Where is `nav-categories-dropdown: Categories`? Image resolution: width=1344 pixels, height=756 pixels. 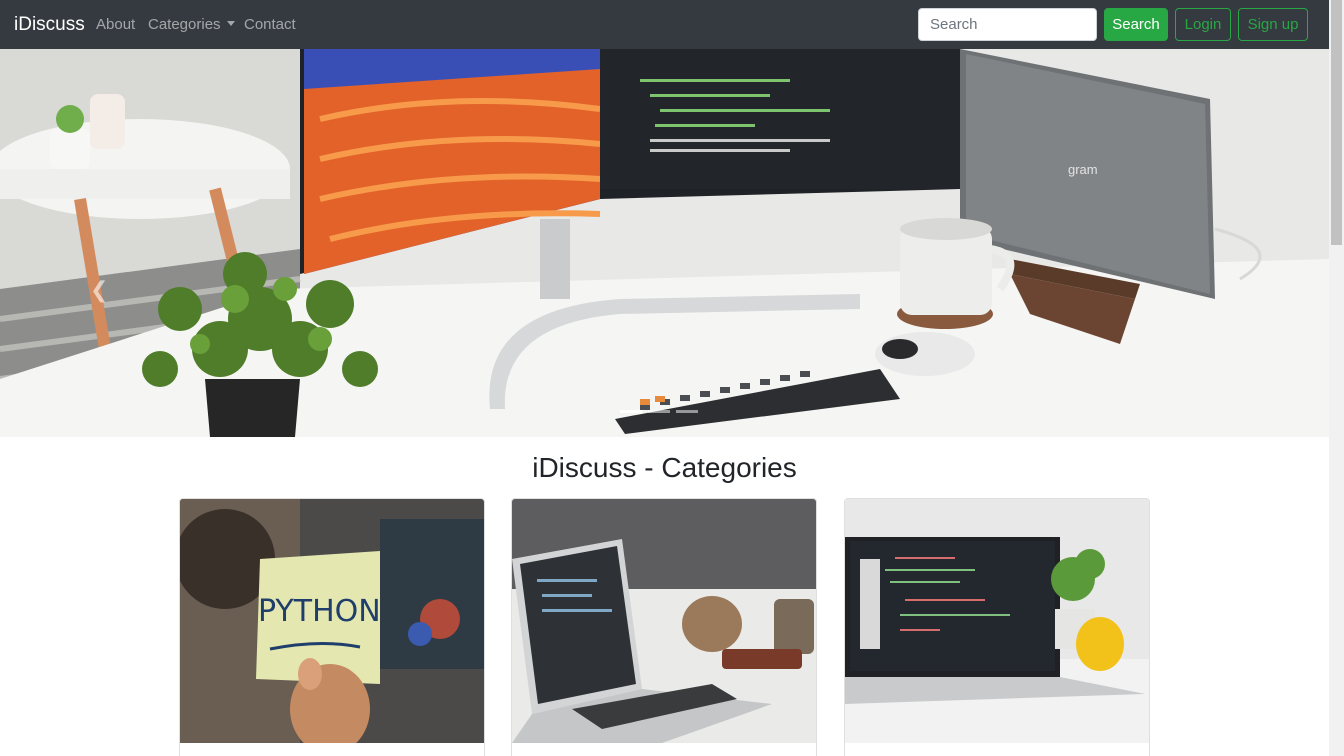 nav-categories-dropdown: Categories is located at coordinates (191, 25).